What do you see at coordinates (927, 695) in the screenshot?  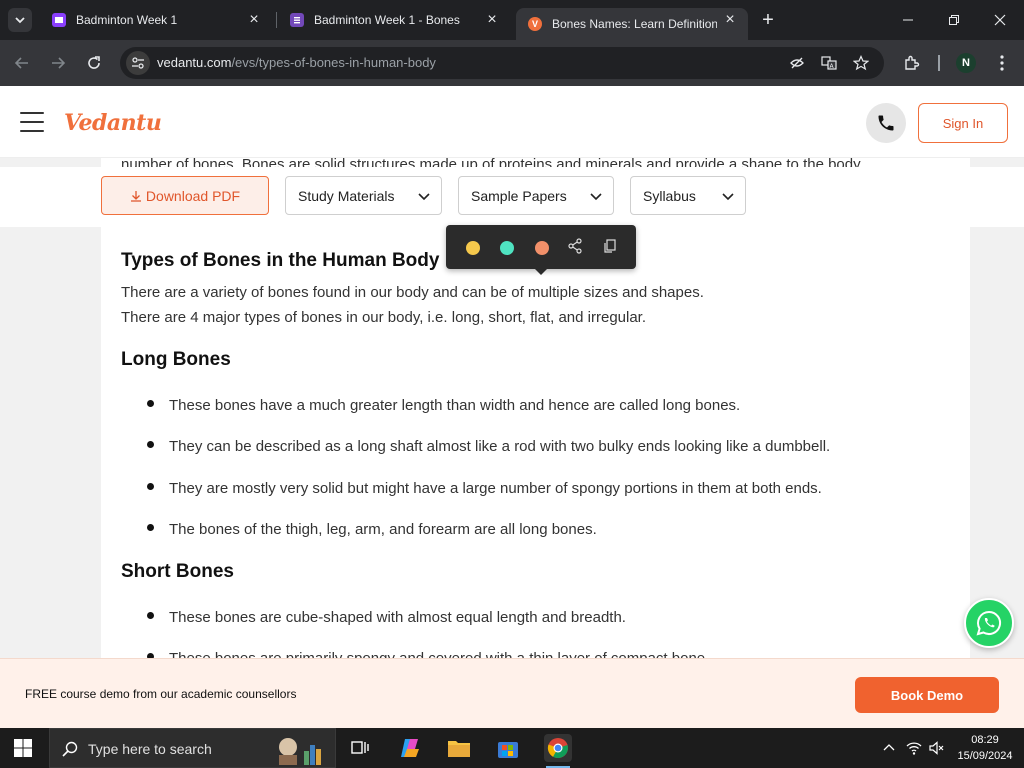 I see `book-demo-button: Book Demo` at bounding box center [927, 695].